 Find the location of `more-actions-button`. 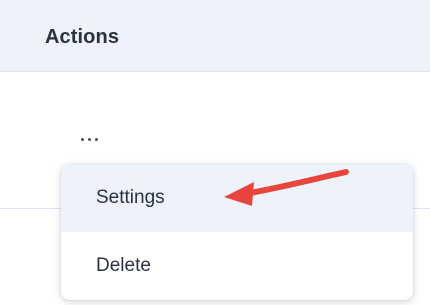

more-actions-button is located at coordinates (89, 139).